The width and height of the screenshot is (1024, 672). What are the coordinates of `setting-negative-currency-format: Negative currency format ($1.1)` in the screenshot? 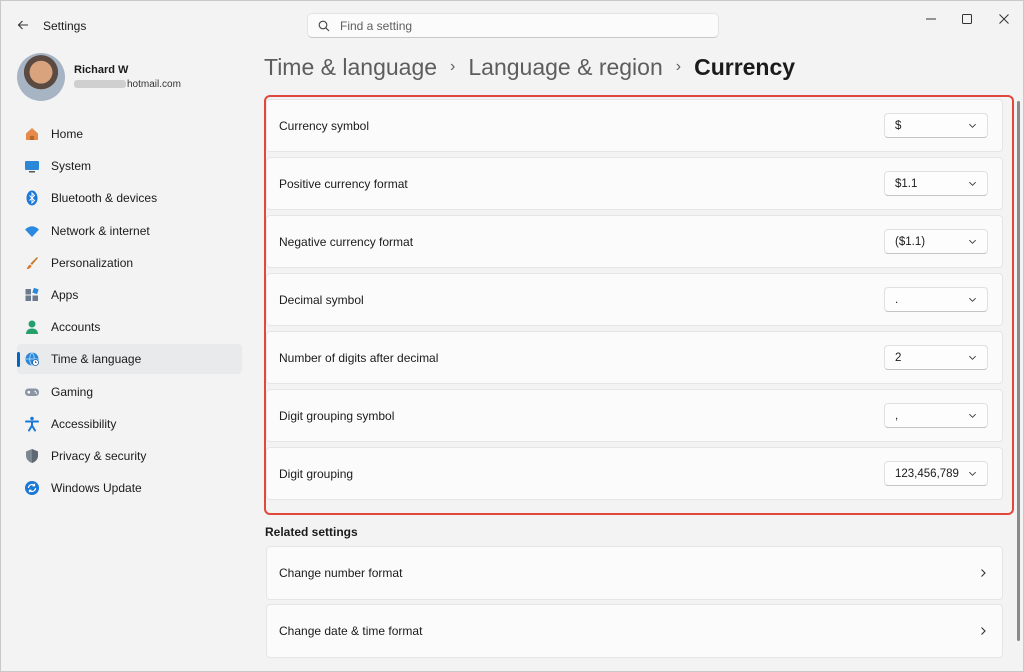 It's located at (634, 241).